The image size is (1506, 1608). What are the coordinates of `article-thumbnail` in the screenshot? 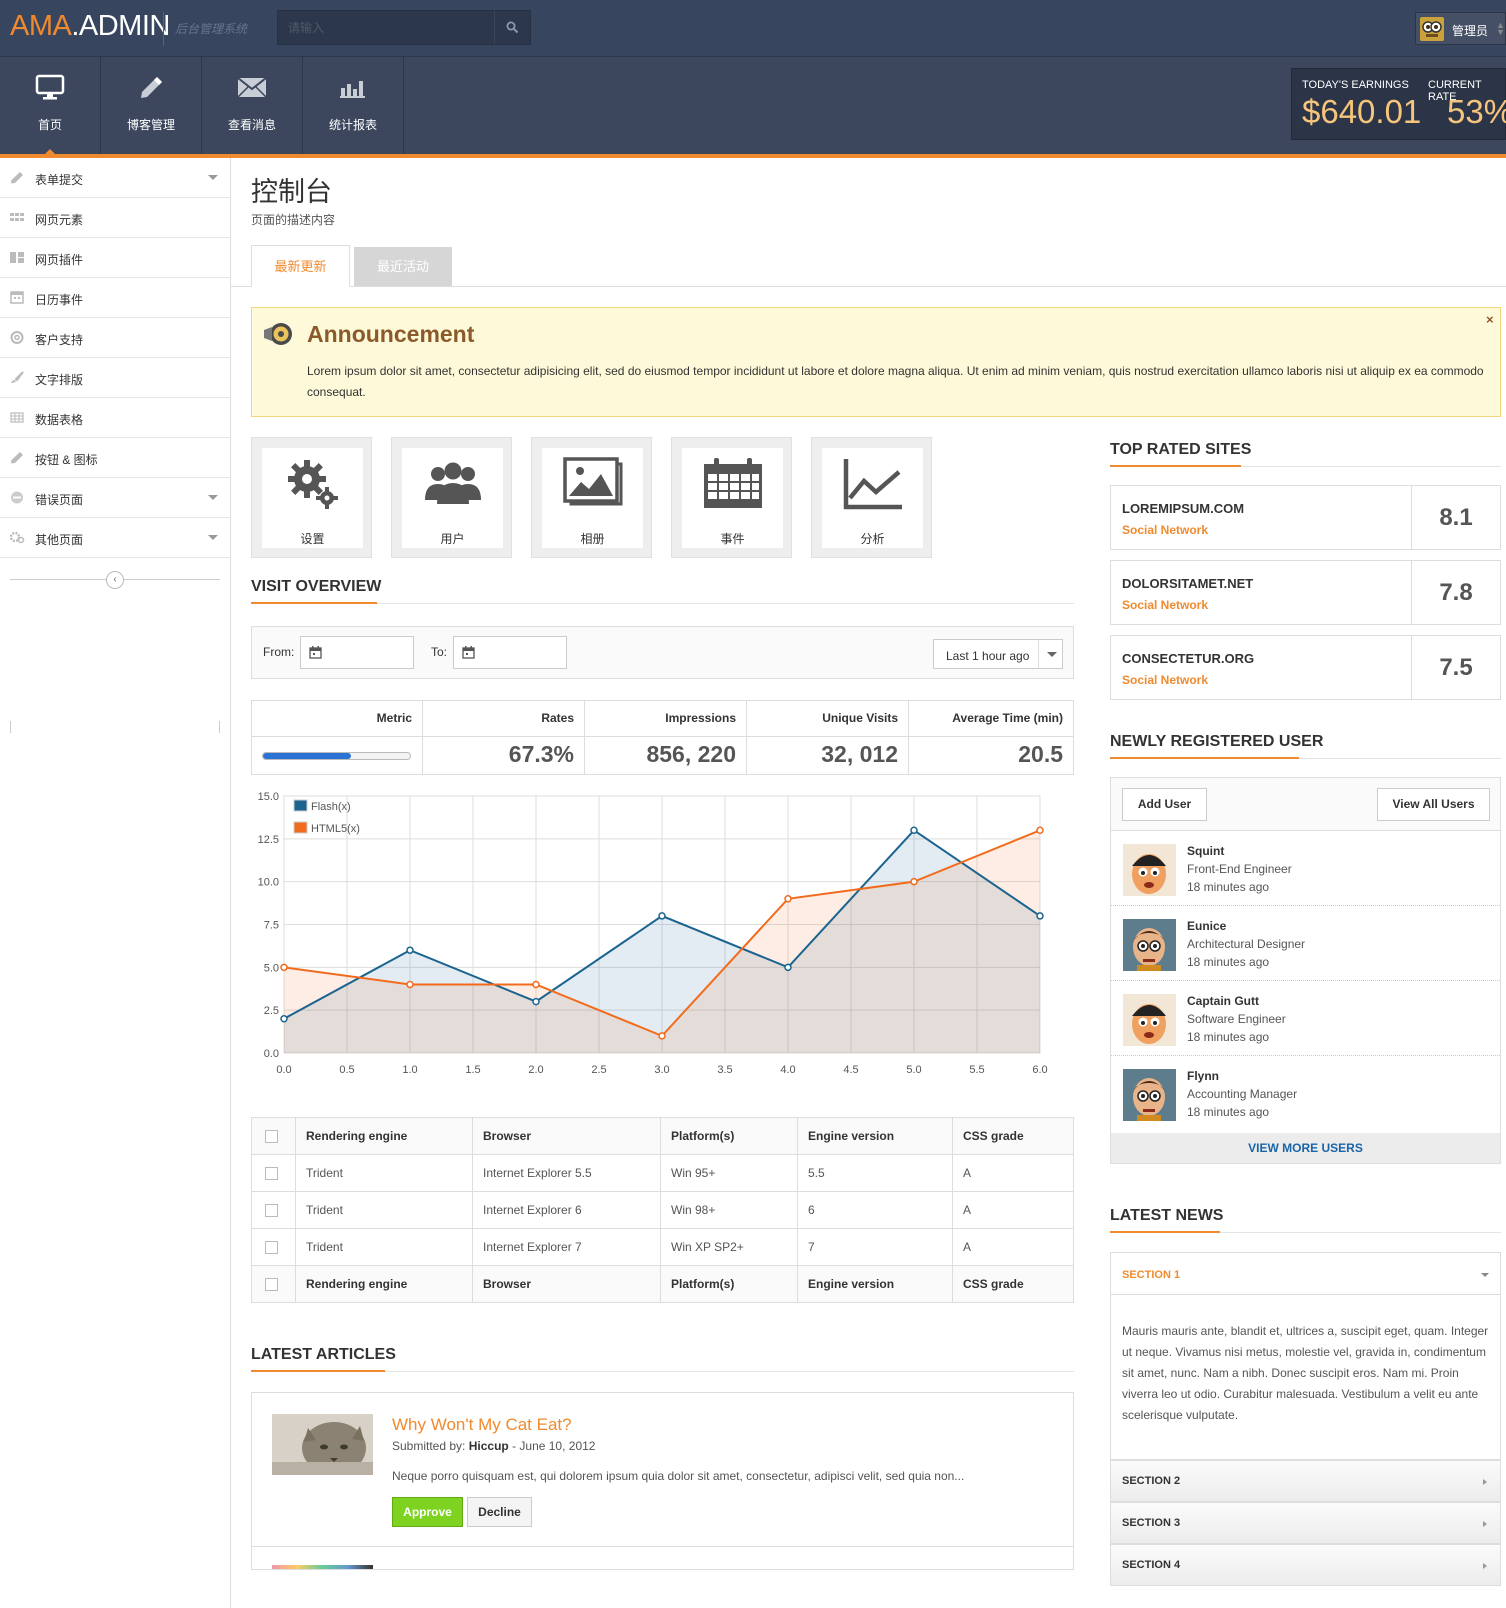 It's located at (322, 1444).